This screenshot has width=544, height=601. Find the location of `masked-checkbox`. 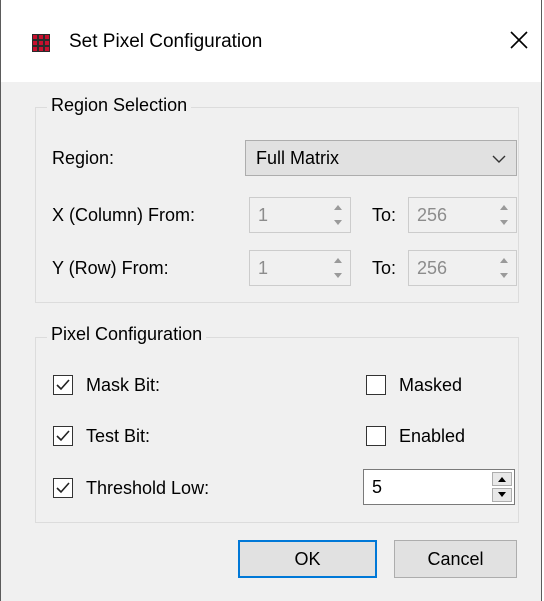

masked-checkbox is located at coordinates (376, 385).